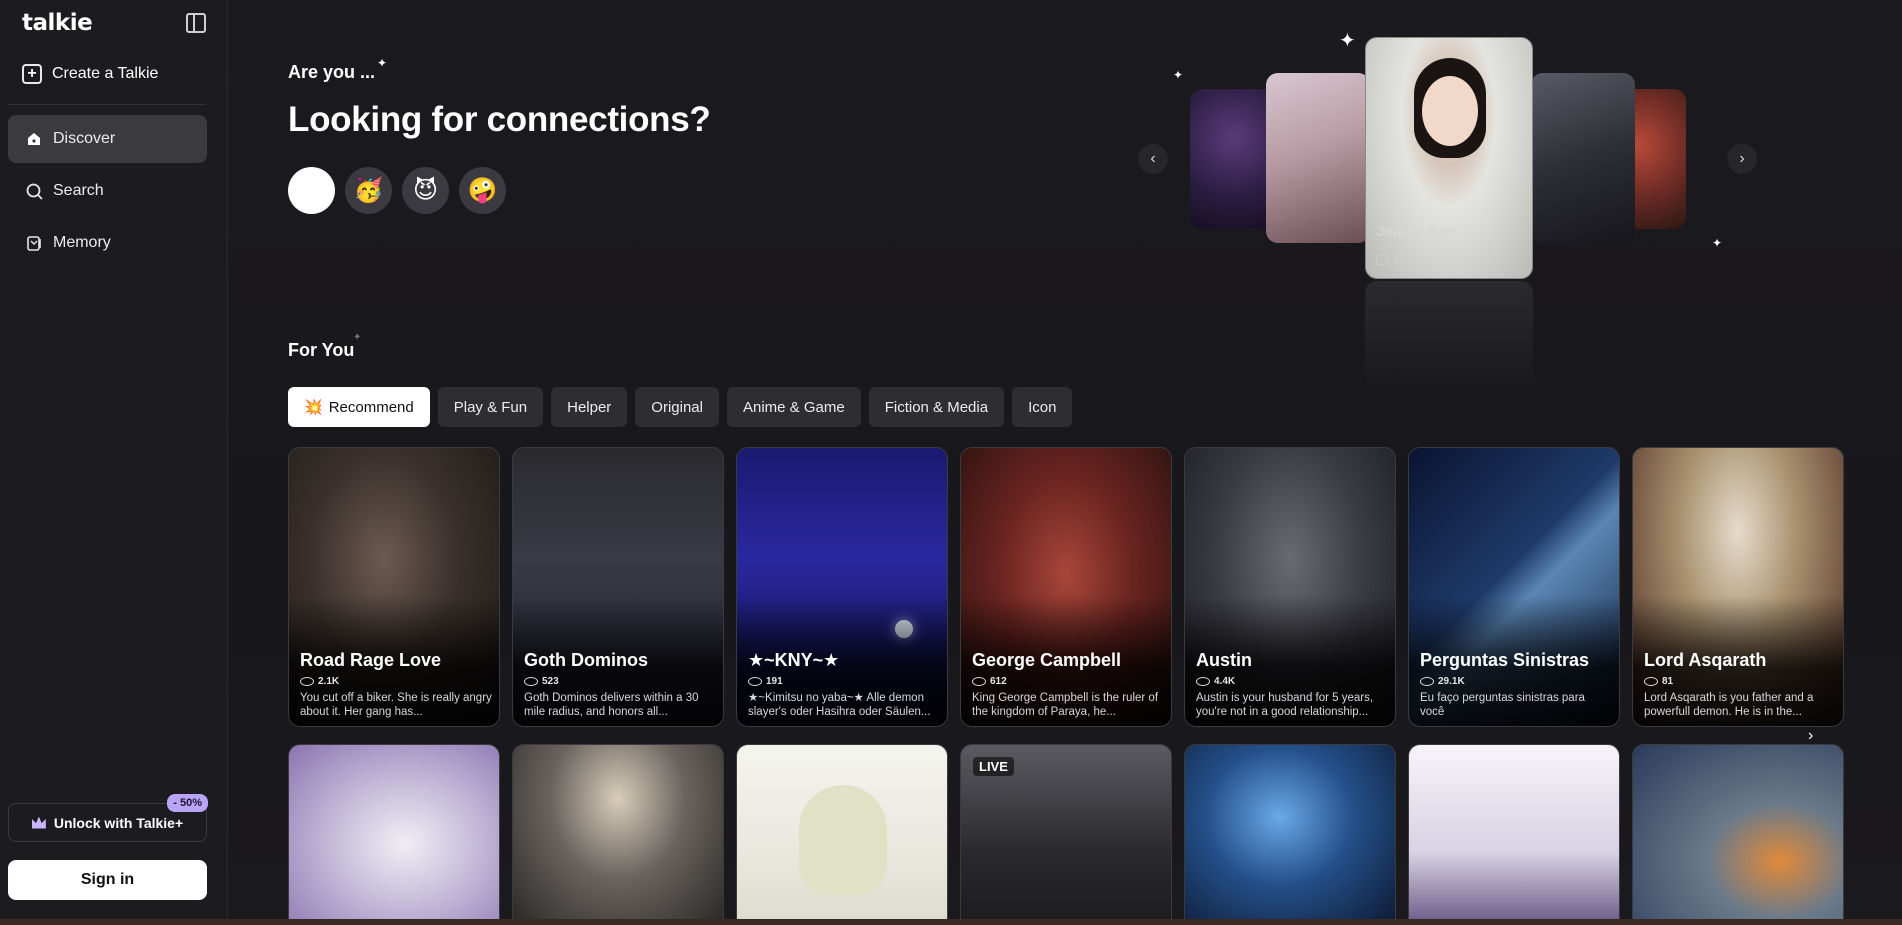  What do you see at coordinates (586, 660) in the screenshot?
I see `character-name: Goth Dominos` at bounding box center [586, 660].